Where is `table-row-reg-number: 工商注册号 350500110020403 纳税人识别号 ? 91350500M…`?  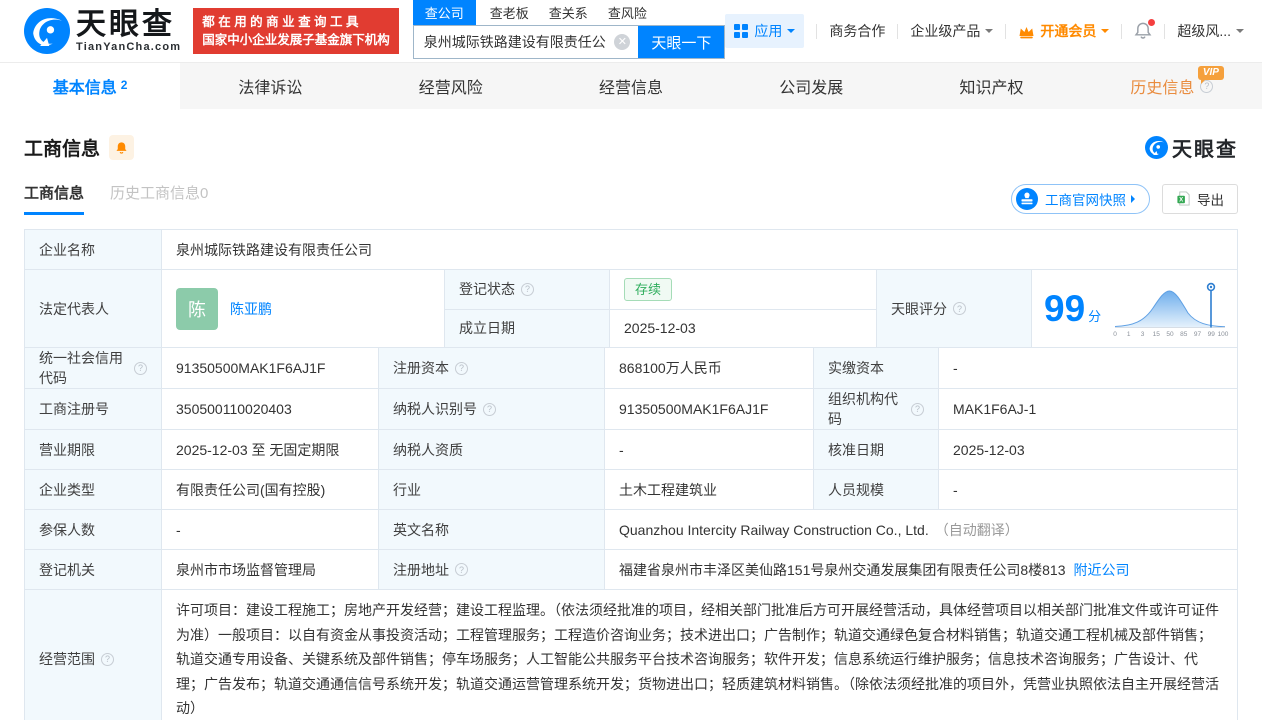 table-row-reg-number: 工商注册号 350500110020403 纳税人识别号 ? 91350500M… is located at coordinates (631, 408).